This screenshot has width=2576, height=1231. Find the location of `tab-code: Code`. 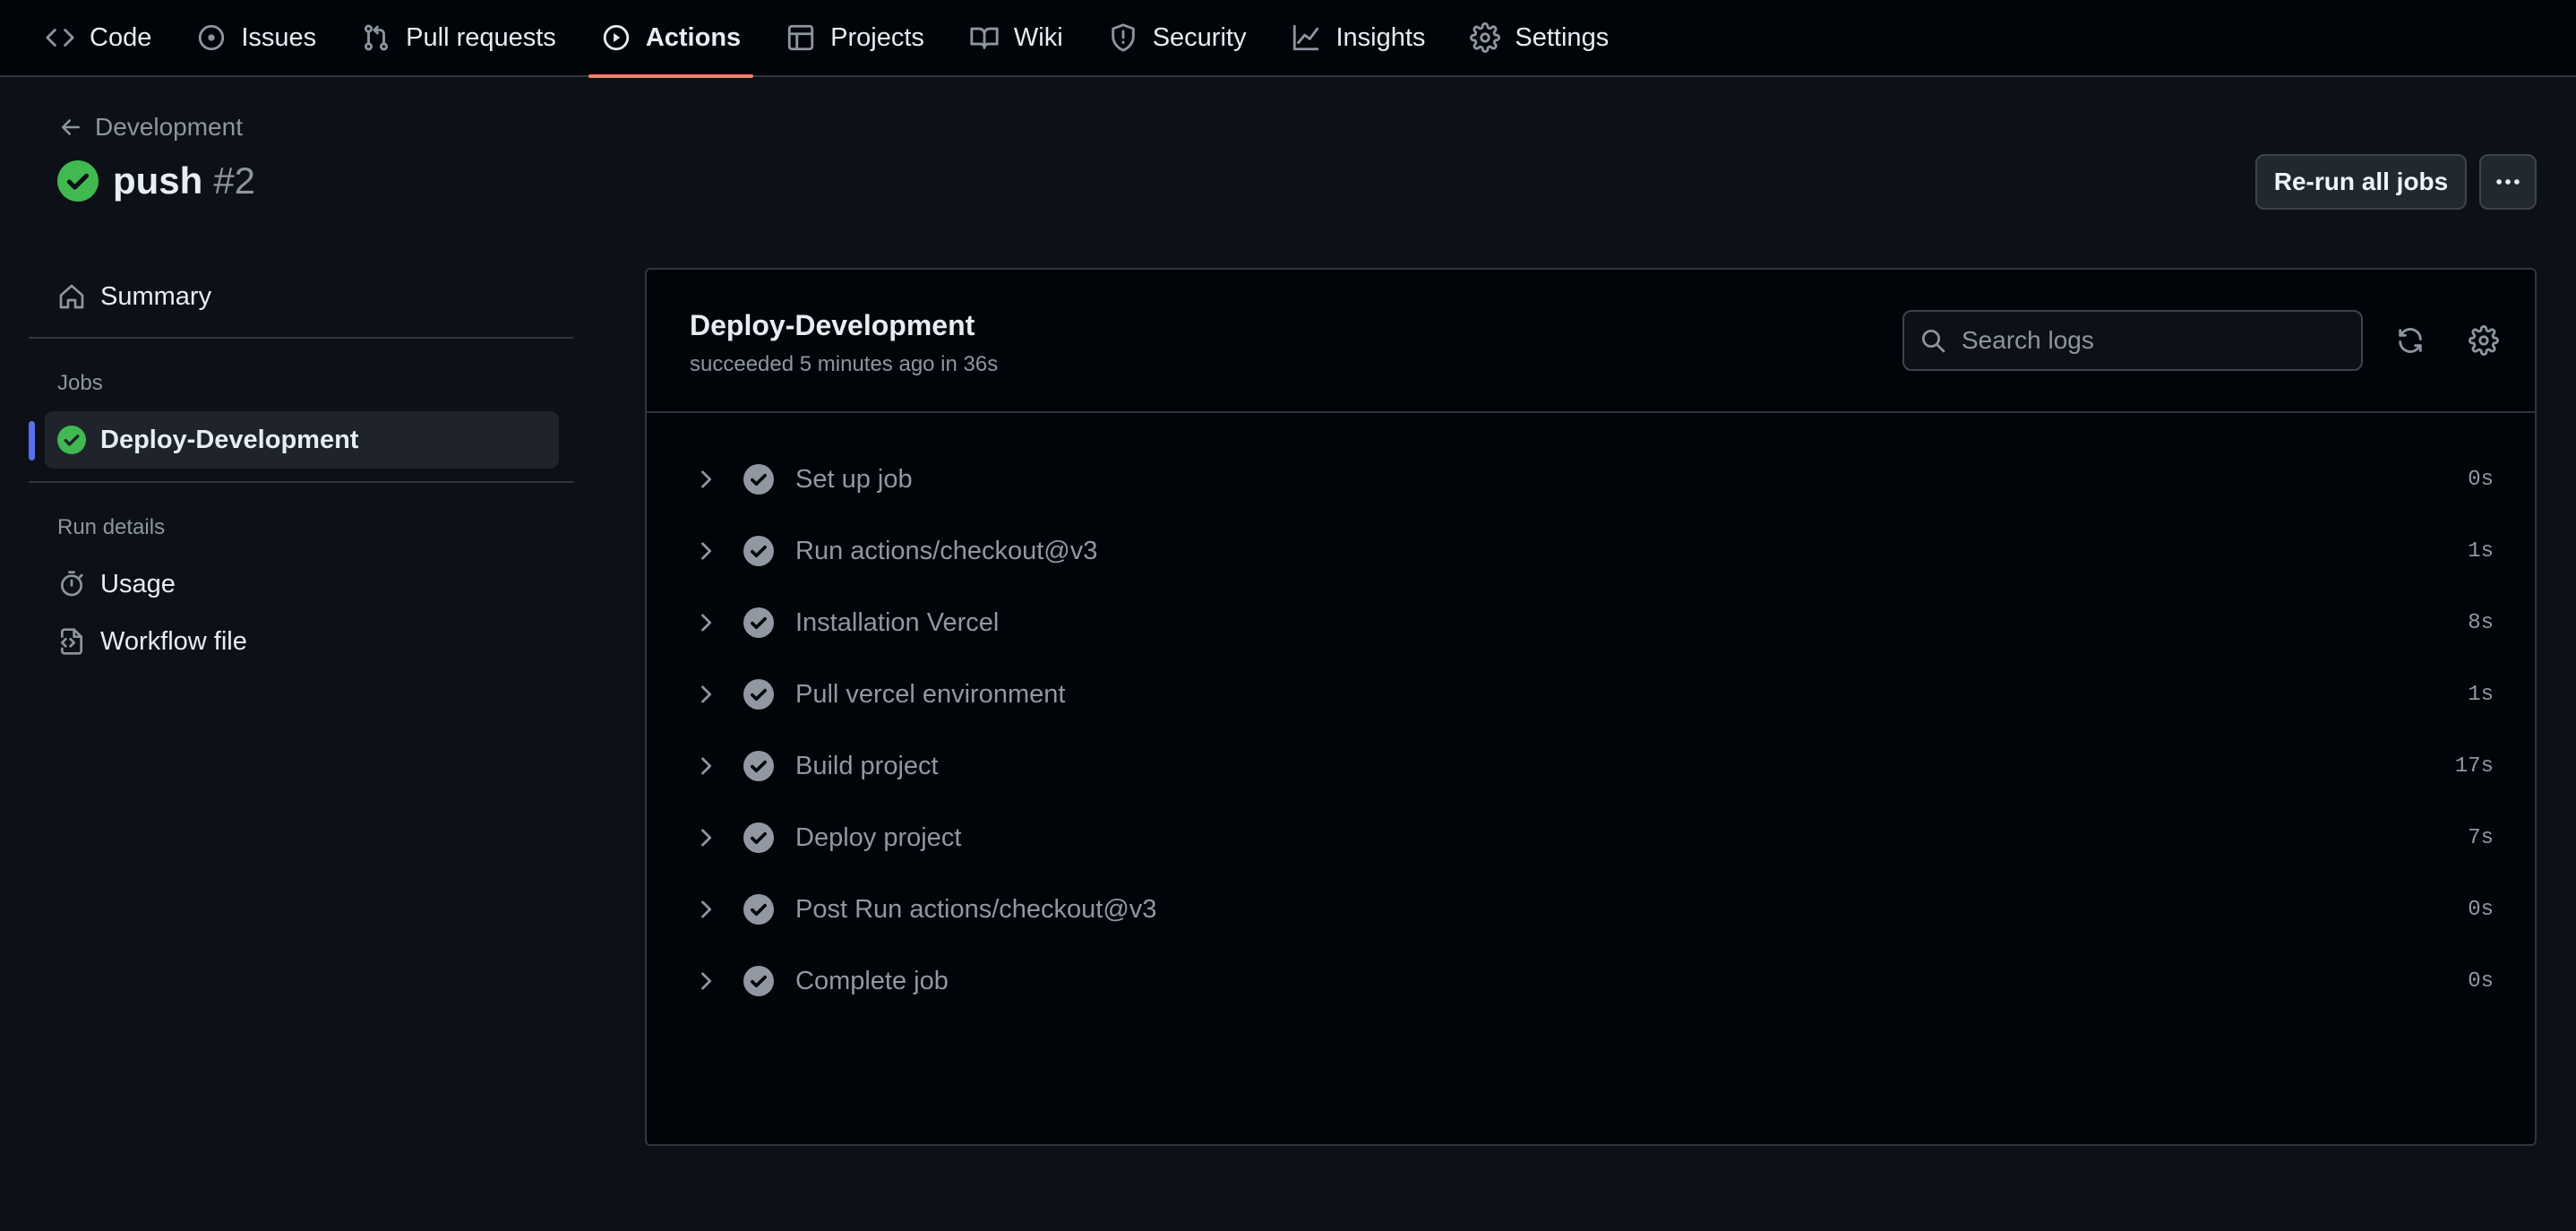

tab-code: Code is located at coordinates (98, 38).